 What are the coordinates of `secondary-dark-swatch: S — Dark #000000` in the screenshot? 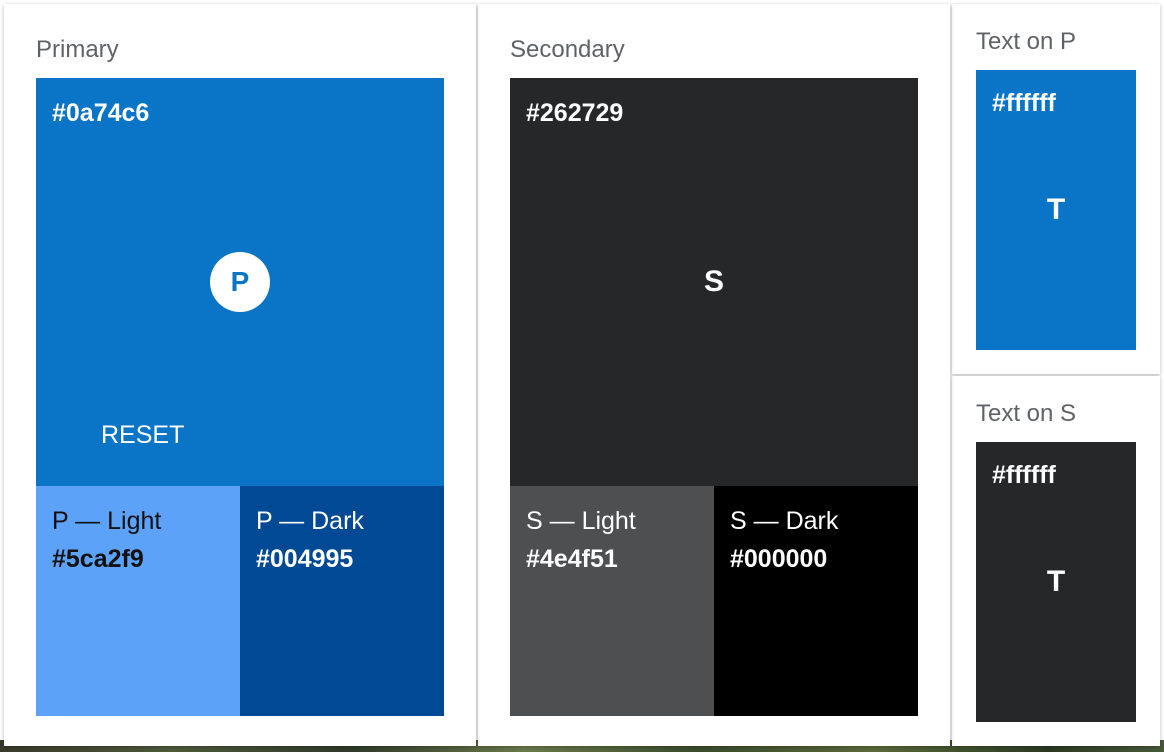 It's located at (816, 601).